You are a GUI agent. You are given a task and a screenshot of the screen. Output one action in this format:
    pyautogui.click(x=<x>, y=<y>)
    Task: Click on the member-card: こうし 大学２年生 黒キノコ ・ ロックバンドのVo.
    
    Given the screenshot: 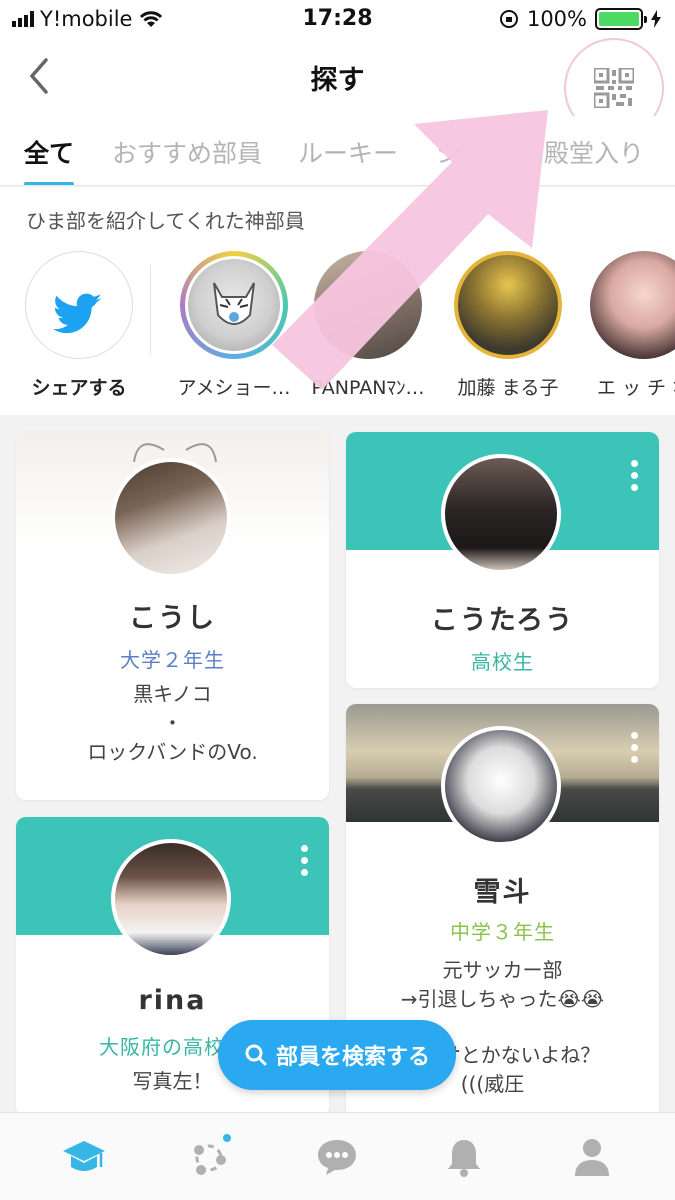 What is the action you would take?
    pyautogui.click(x=172, y=616)
    